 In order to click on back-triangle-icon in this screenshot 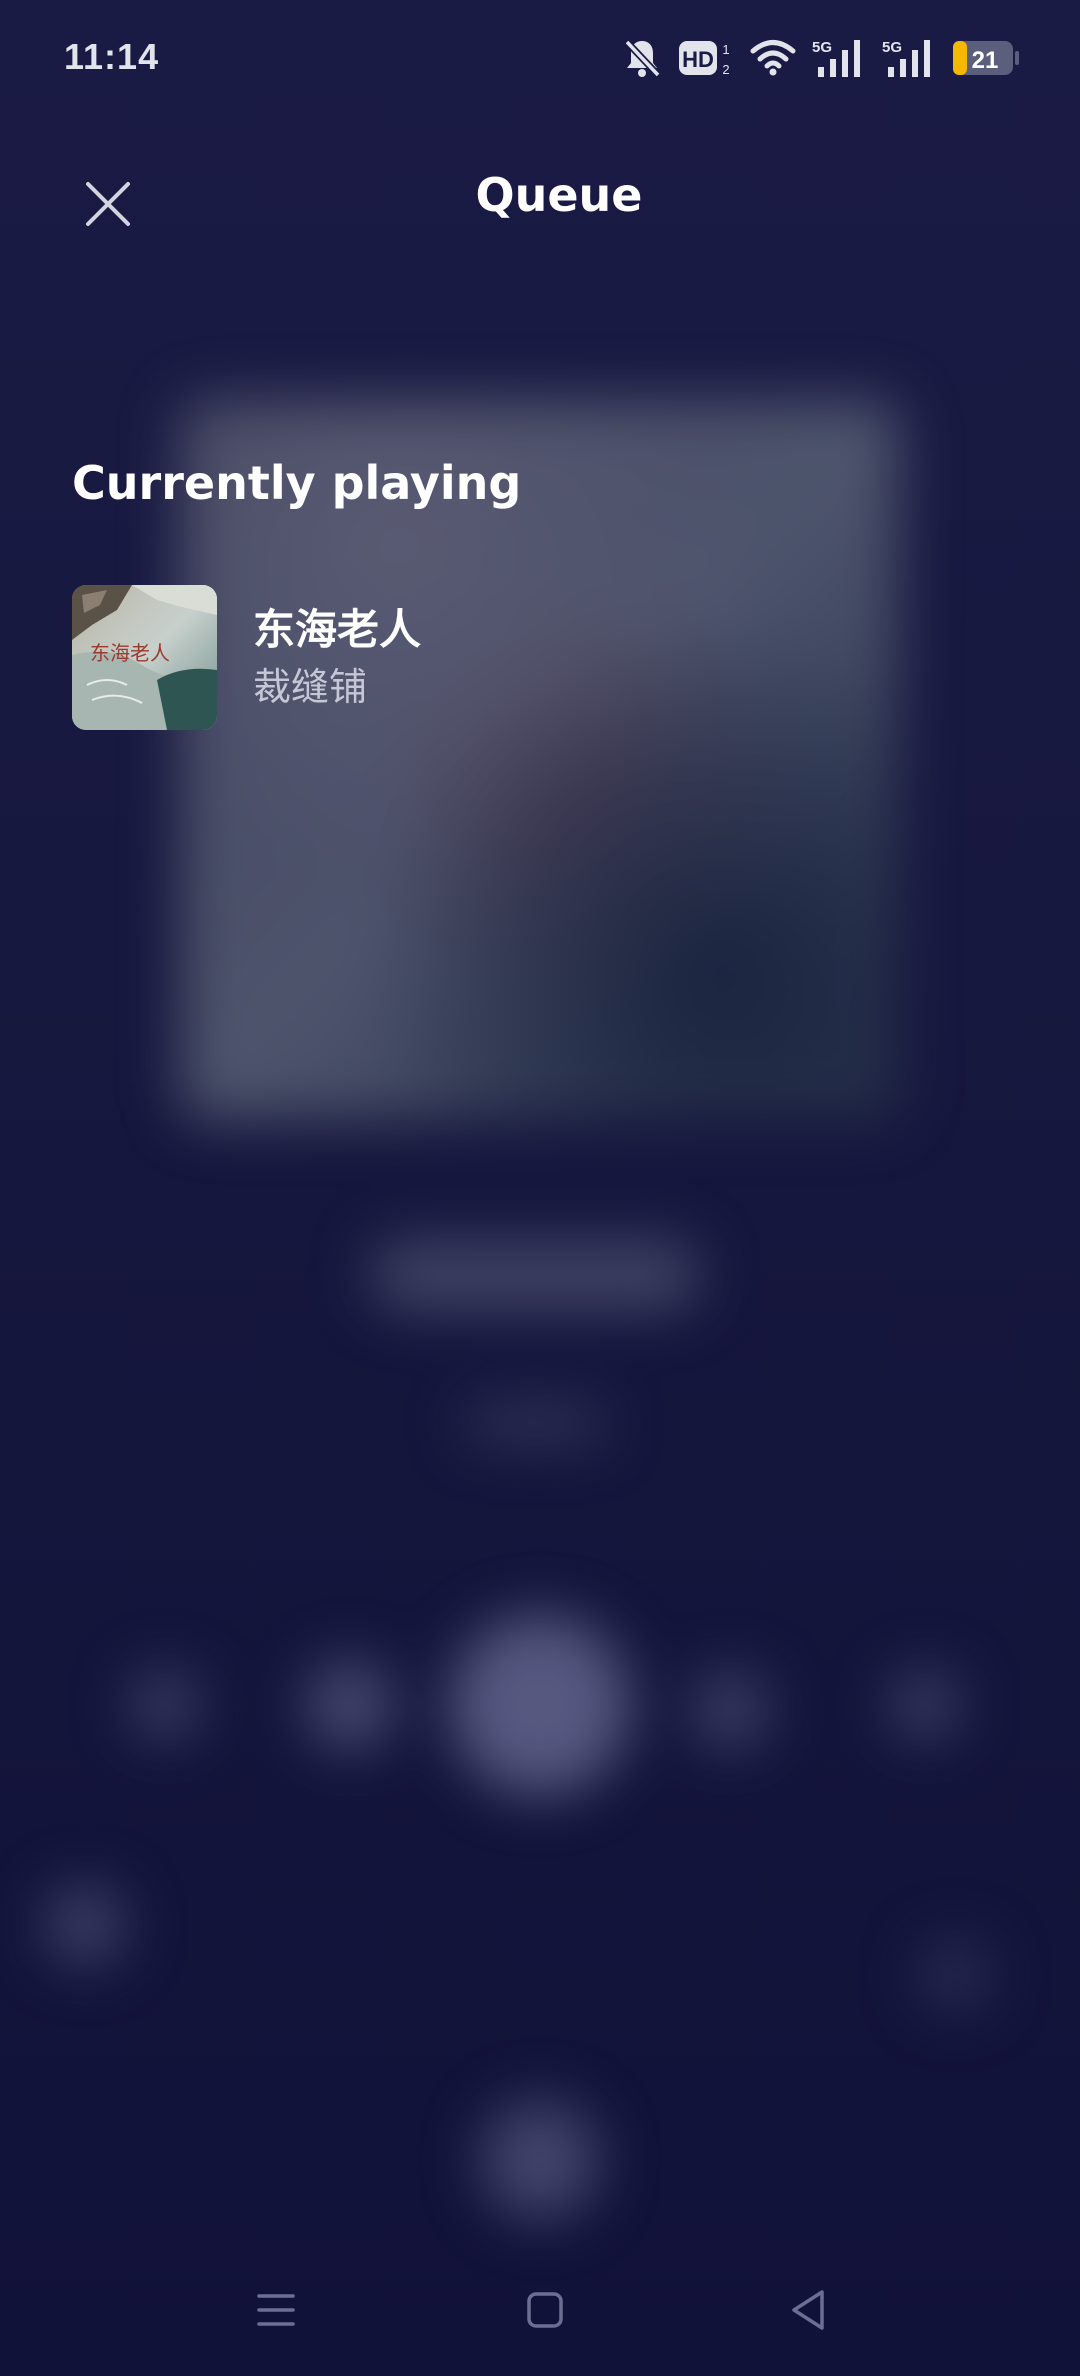, I will do `click(808, 2310)`.